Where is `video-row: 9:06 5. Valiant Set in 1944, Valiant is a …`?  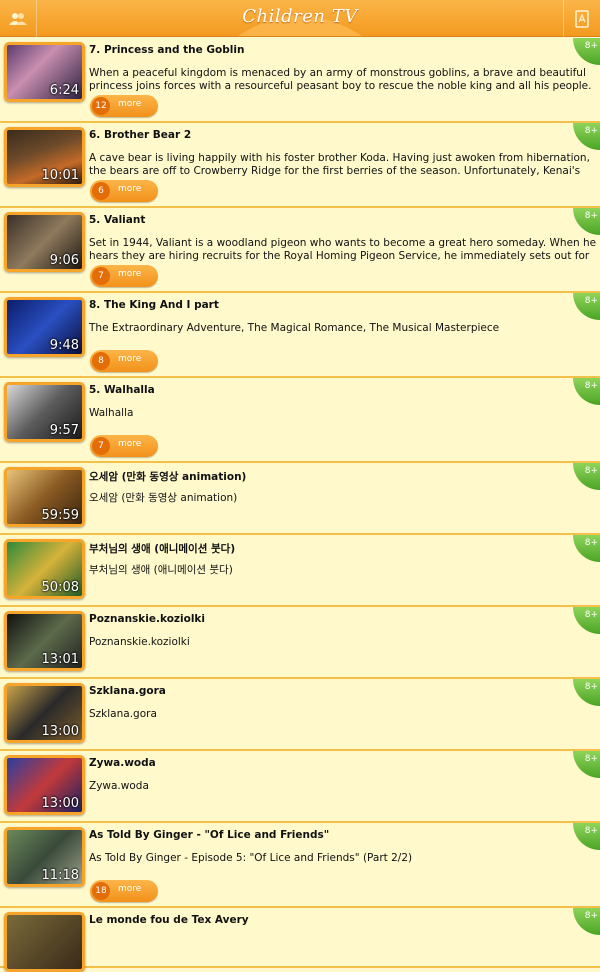
video-row: 9:06 5. Valiant Set in 1944, Valiant is a … is located at coordinates (300, 250).